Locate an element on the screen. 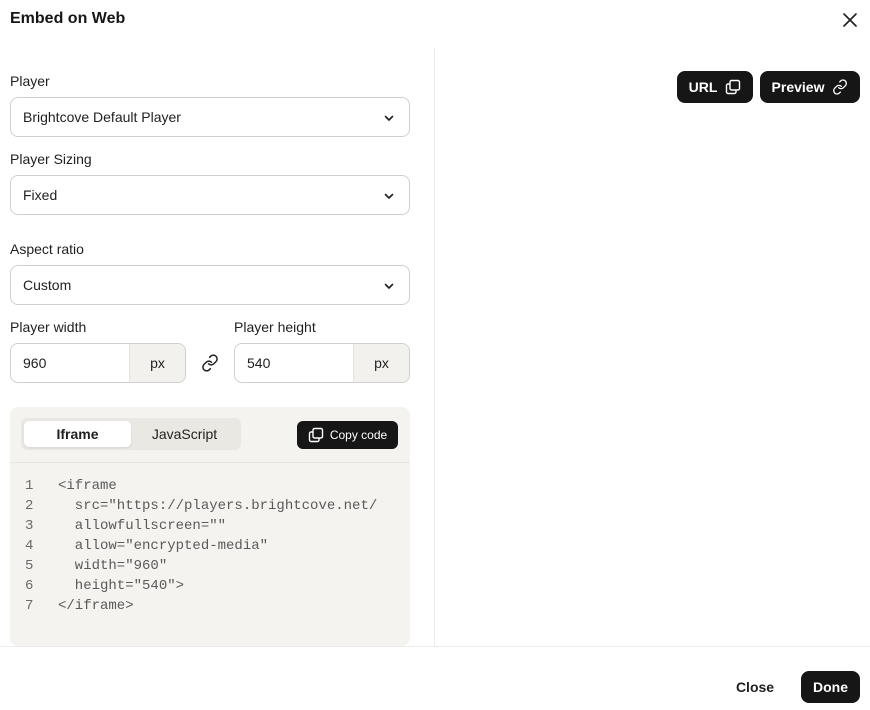 The height and width of the screenshot is (710, 870). line-text: src="https://players.brightcove.net/ is located at coordinates (218, 506).